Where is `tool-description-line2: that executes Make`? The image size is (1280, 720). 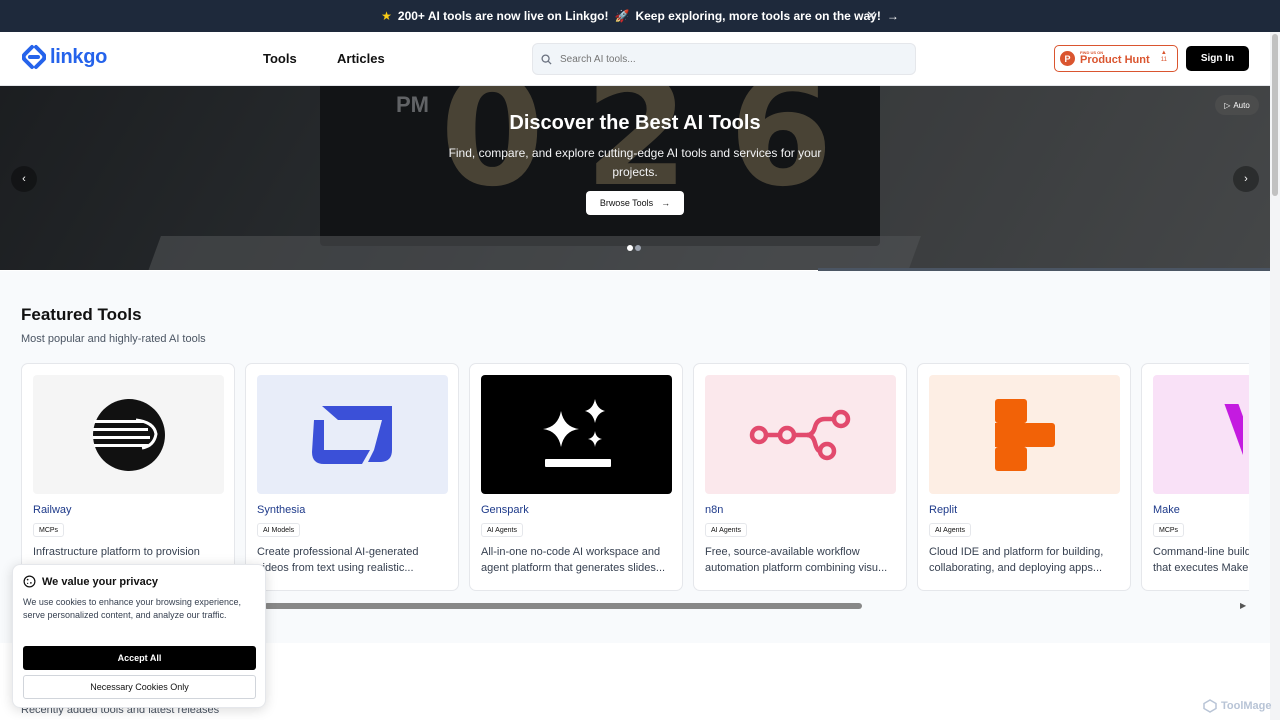 tool-description-line2: that executes Make is located at coordinates (1201, 568).